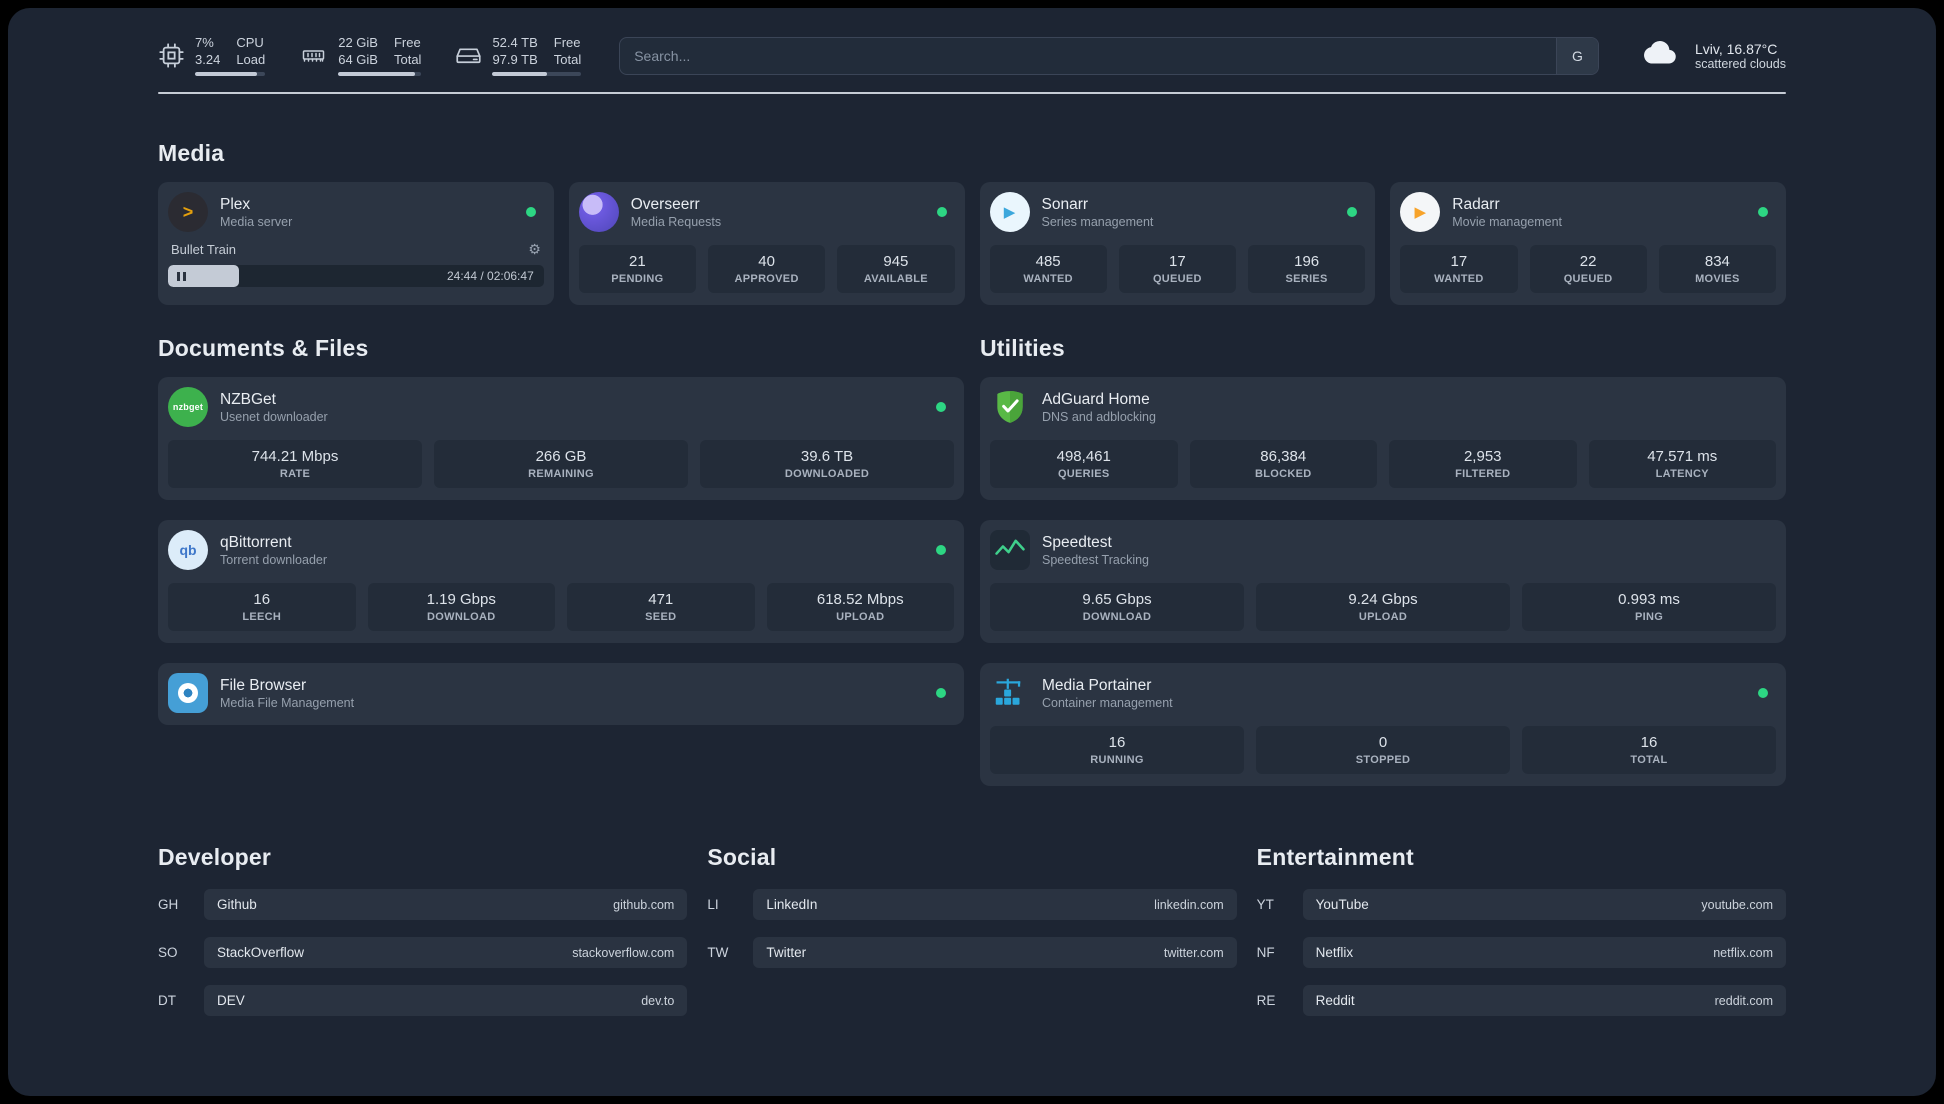 The width and height of the screenshot is (1944, 1104). I want to click on disk-readout: 52.4 TB 97.9 TB Free Total, so click(537, 56).